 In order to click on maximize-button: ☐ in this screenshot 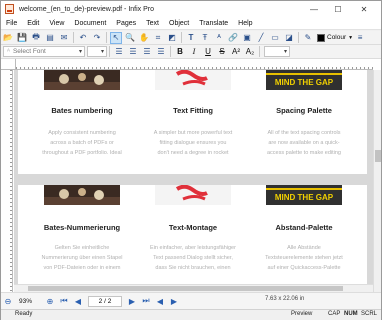, I will do `click(338, 9)`.